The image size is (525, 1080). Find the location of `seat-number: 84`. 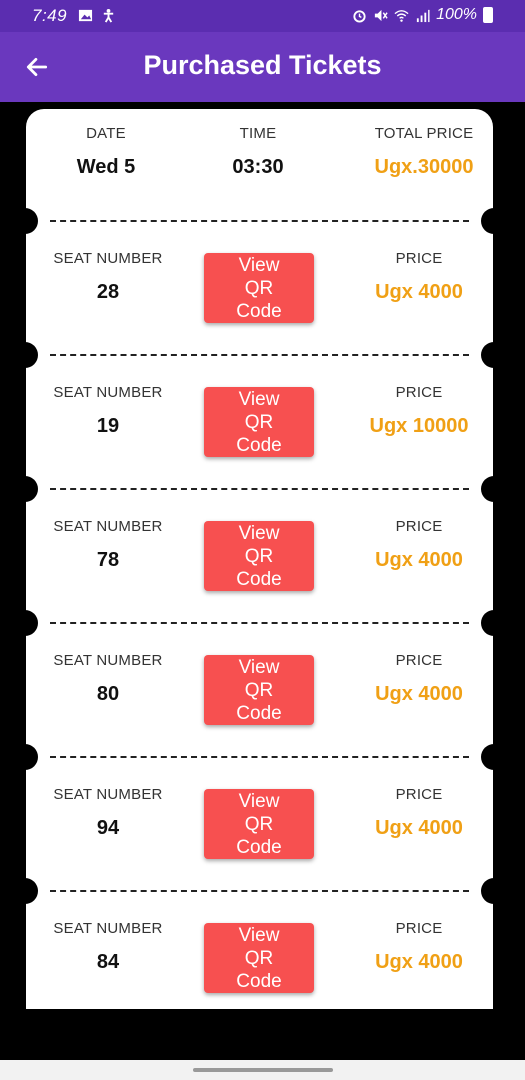

seat-number: 84 is located at coordinates (108, 962).